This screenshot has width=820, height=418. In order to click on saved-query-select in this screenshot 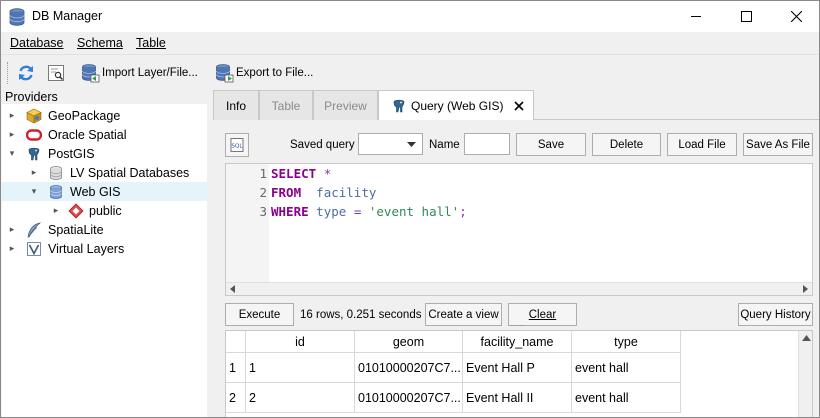, I will do `click(390, 144)`.